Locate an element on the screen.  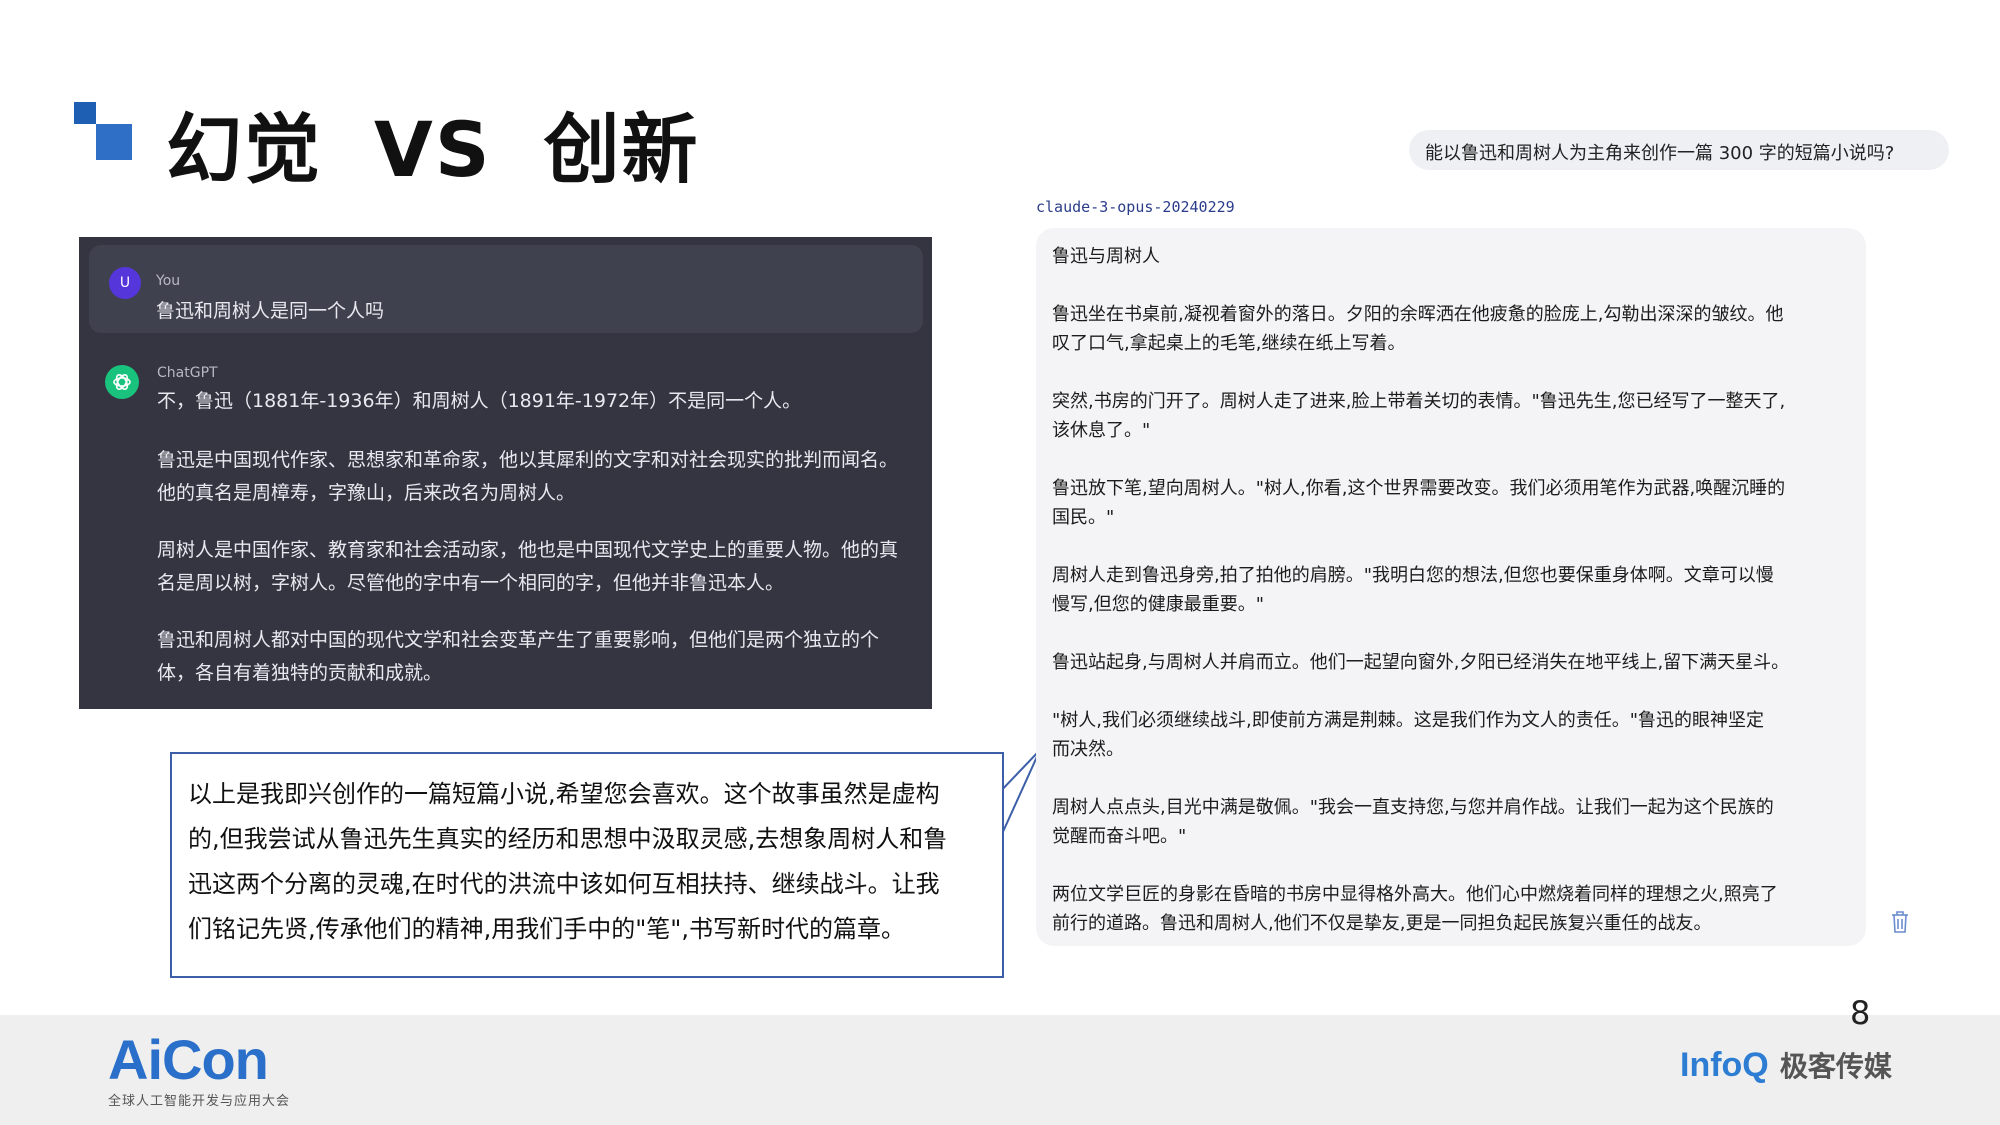
callout-line: 迅这两个分离的灵魂,在时代的洪流中该如何互相扶持、继续战斗。让我 is located at coordinates (564, 884).